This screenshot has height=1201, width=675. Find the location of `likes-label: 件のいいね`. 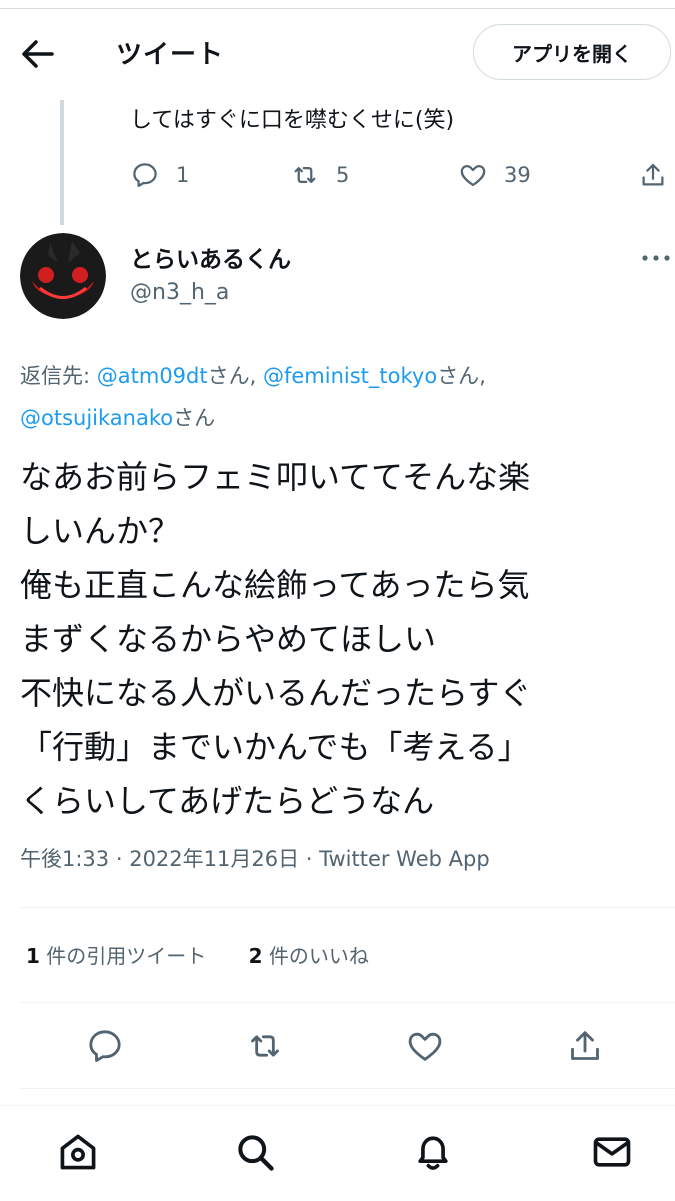

likes-label: 件のいいね is located at coordinates (315, 956).